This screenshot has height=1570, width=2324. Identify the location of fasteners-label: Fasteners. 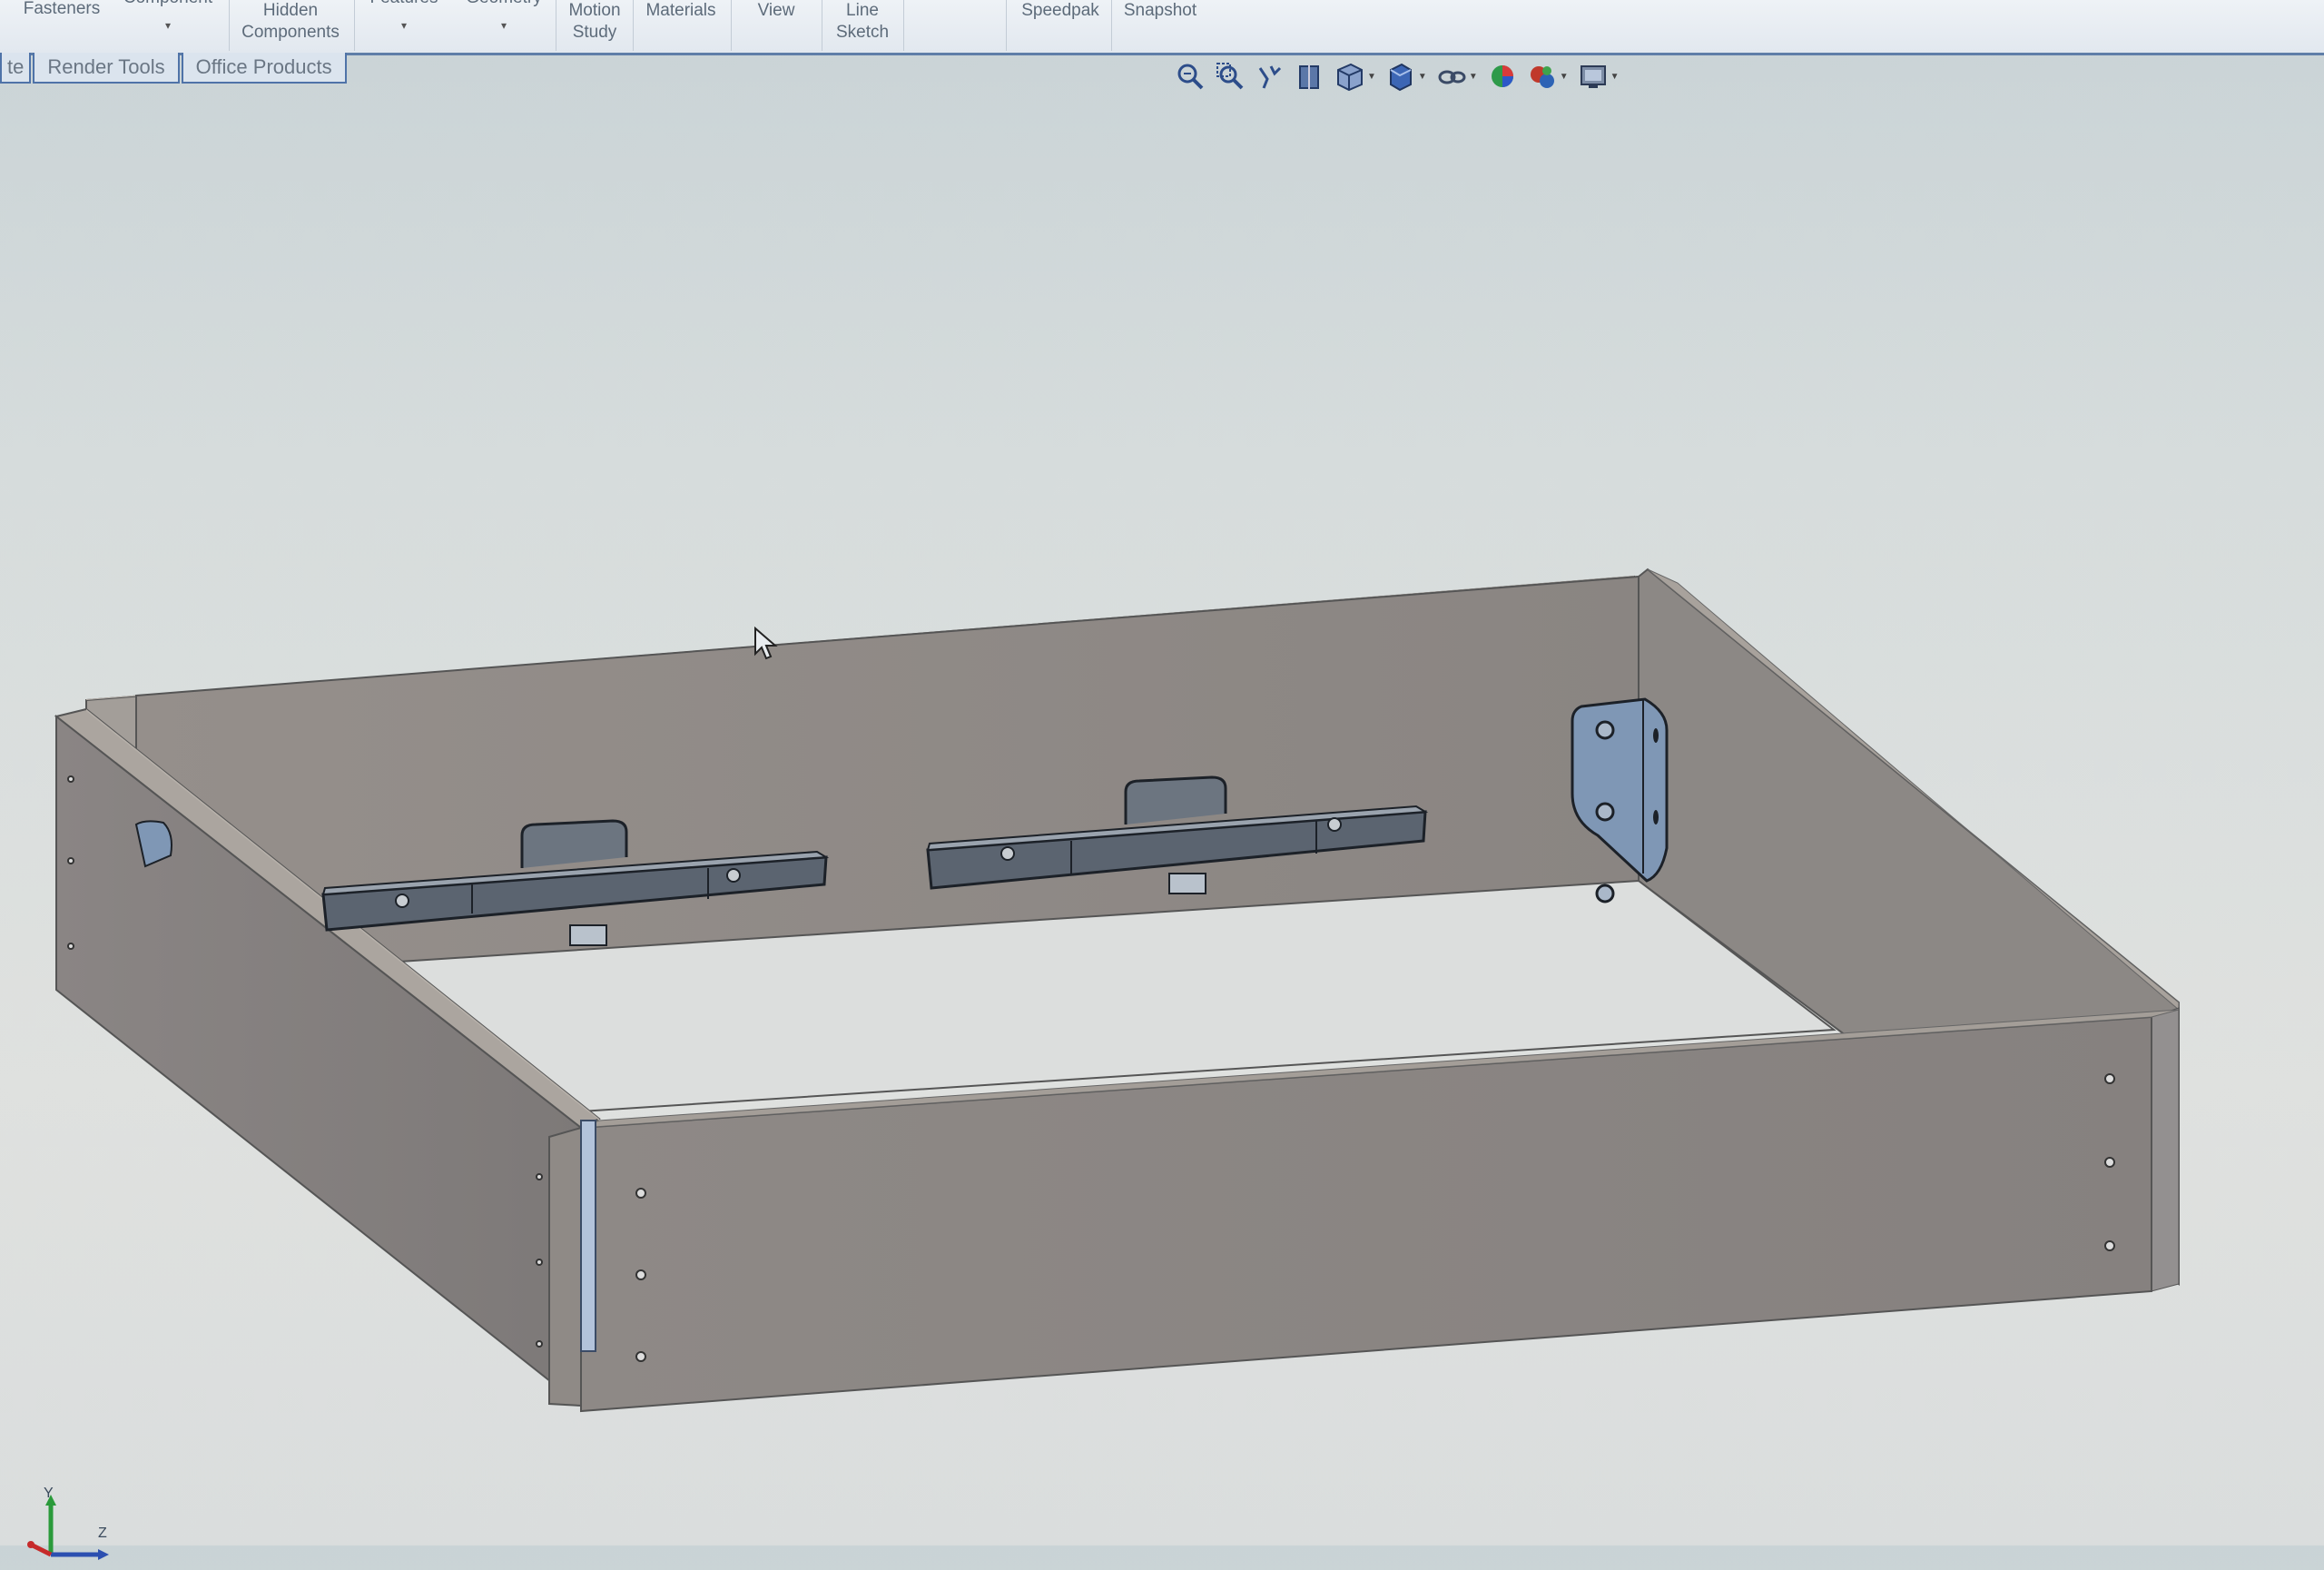
(62, 9).